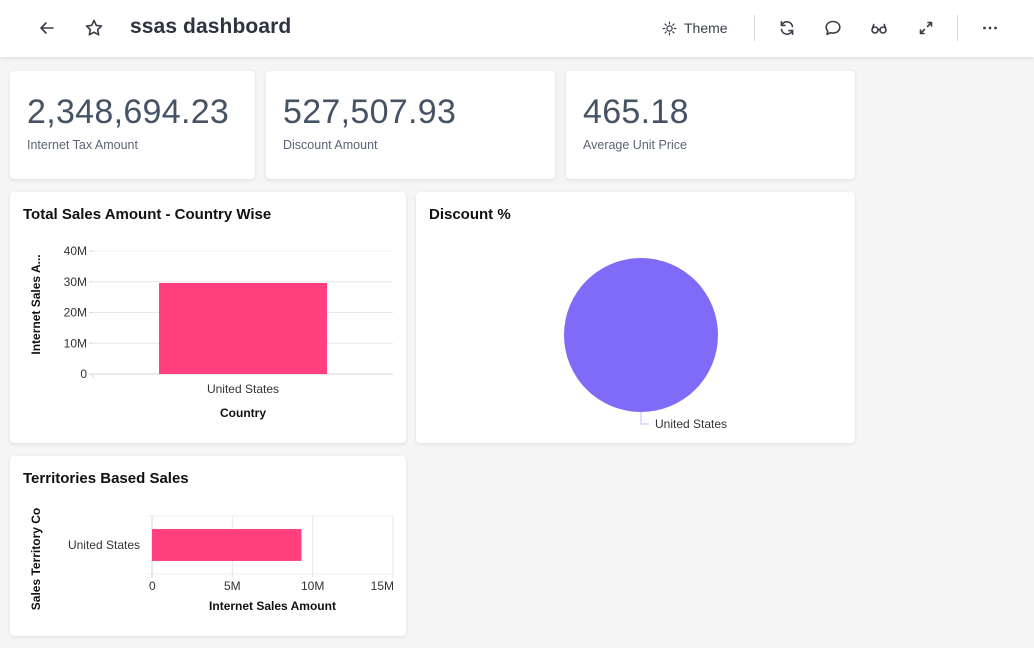 This screenshot has height=648, width=1034. I want to click on y-category-label: United States, so click(104, 545).